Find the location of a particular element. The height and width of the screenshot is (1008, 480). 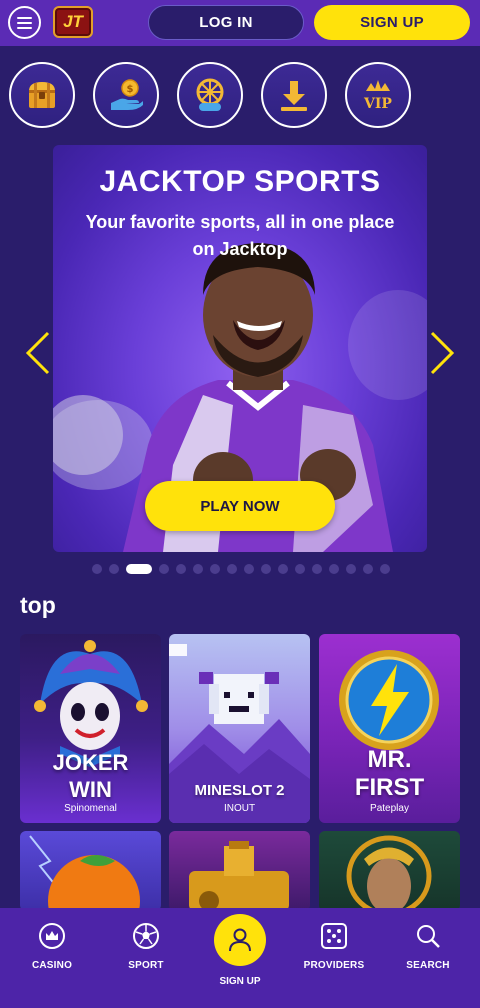

game-card: MINESLOT 2 INOUT is located at coordinates (239, 728).